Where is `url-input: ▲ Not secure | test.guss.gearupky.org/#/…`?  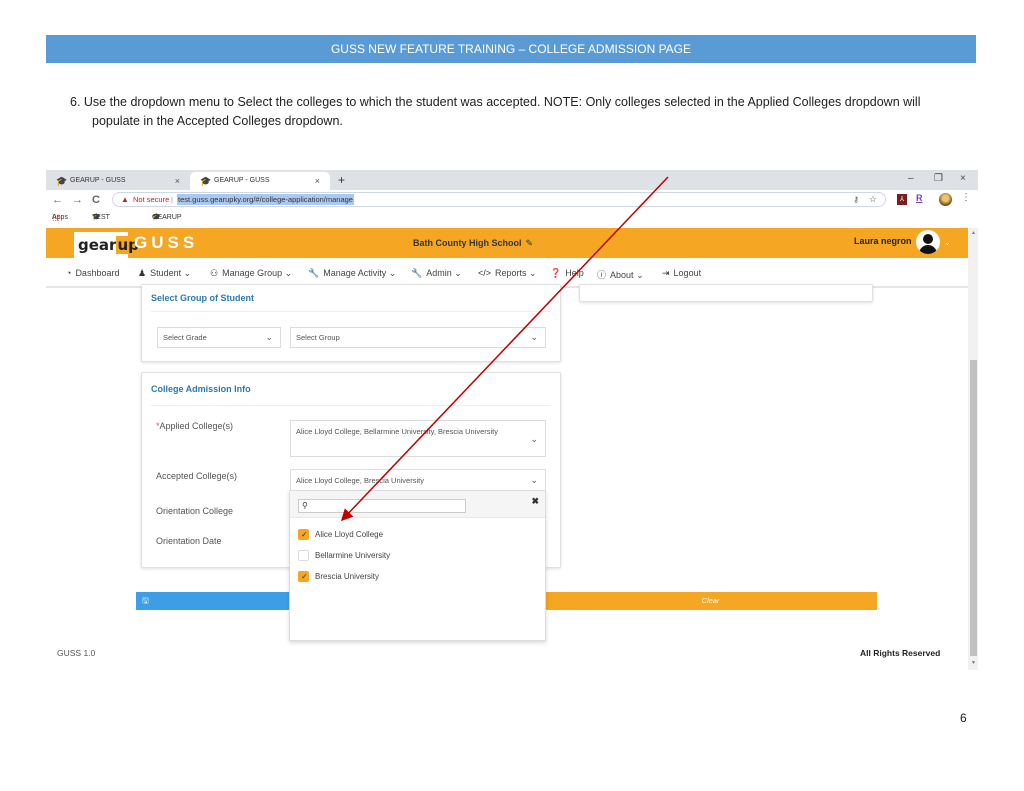 url-input: ▲ Not secure | test.guss.gearupky.org/#/… is located at coordinates (499, 199).